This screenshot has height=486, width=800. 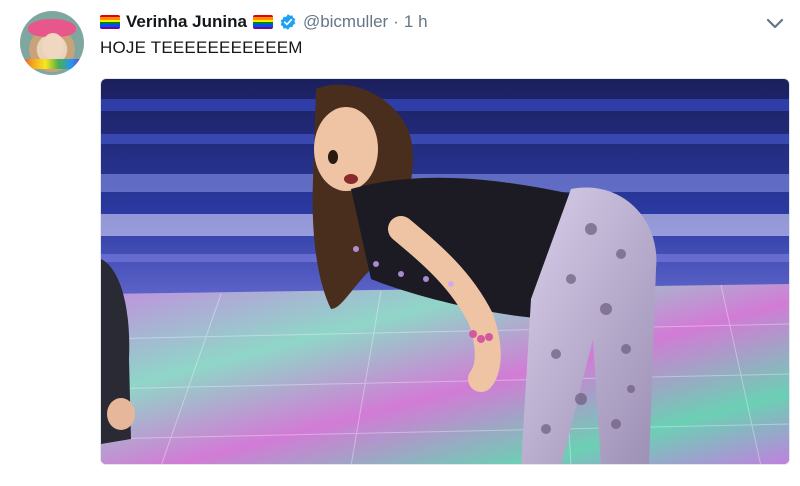 I want to click on tweet-timestamp: 1 h, so click(x=416, y=22).